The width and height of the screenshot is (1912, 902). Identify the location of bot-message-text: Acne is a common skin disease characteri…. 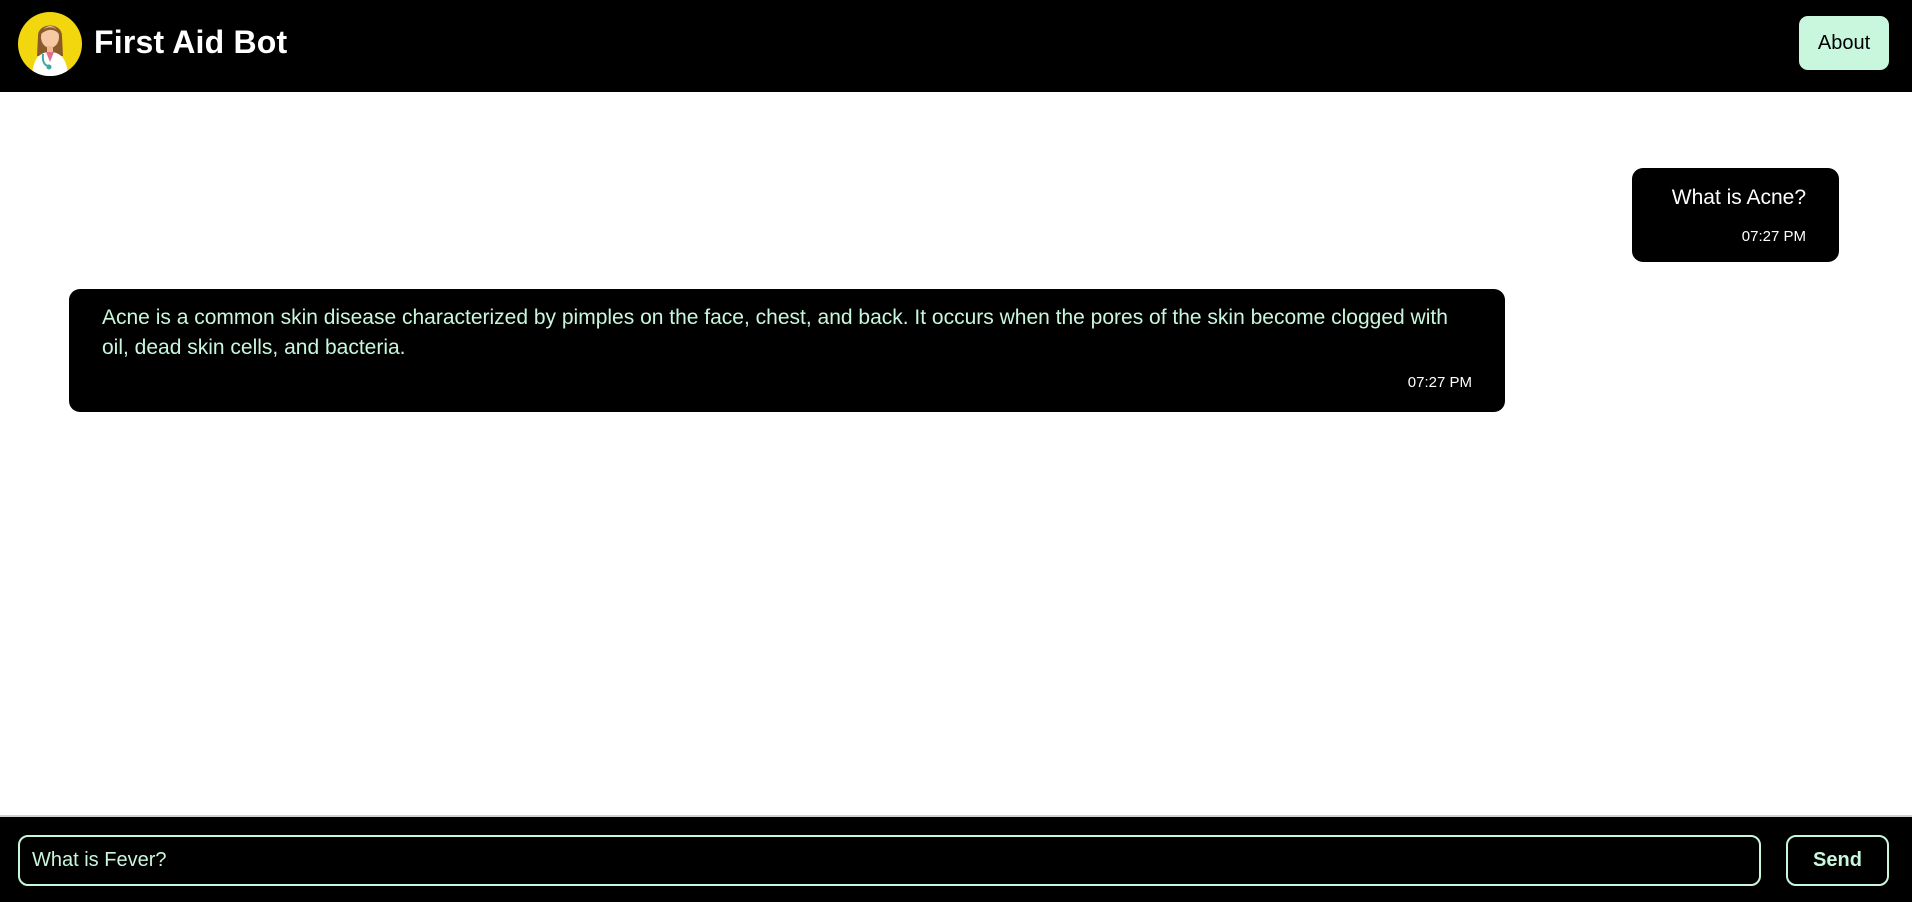
(775, 332).